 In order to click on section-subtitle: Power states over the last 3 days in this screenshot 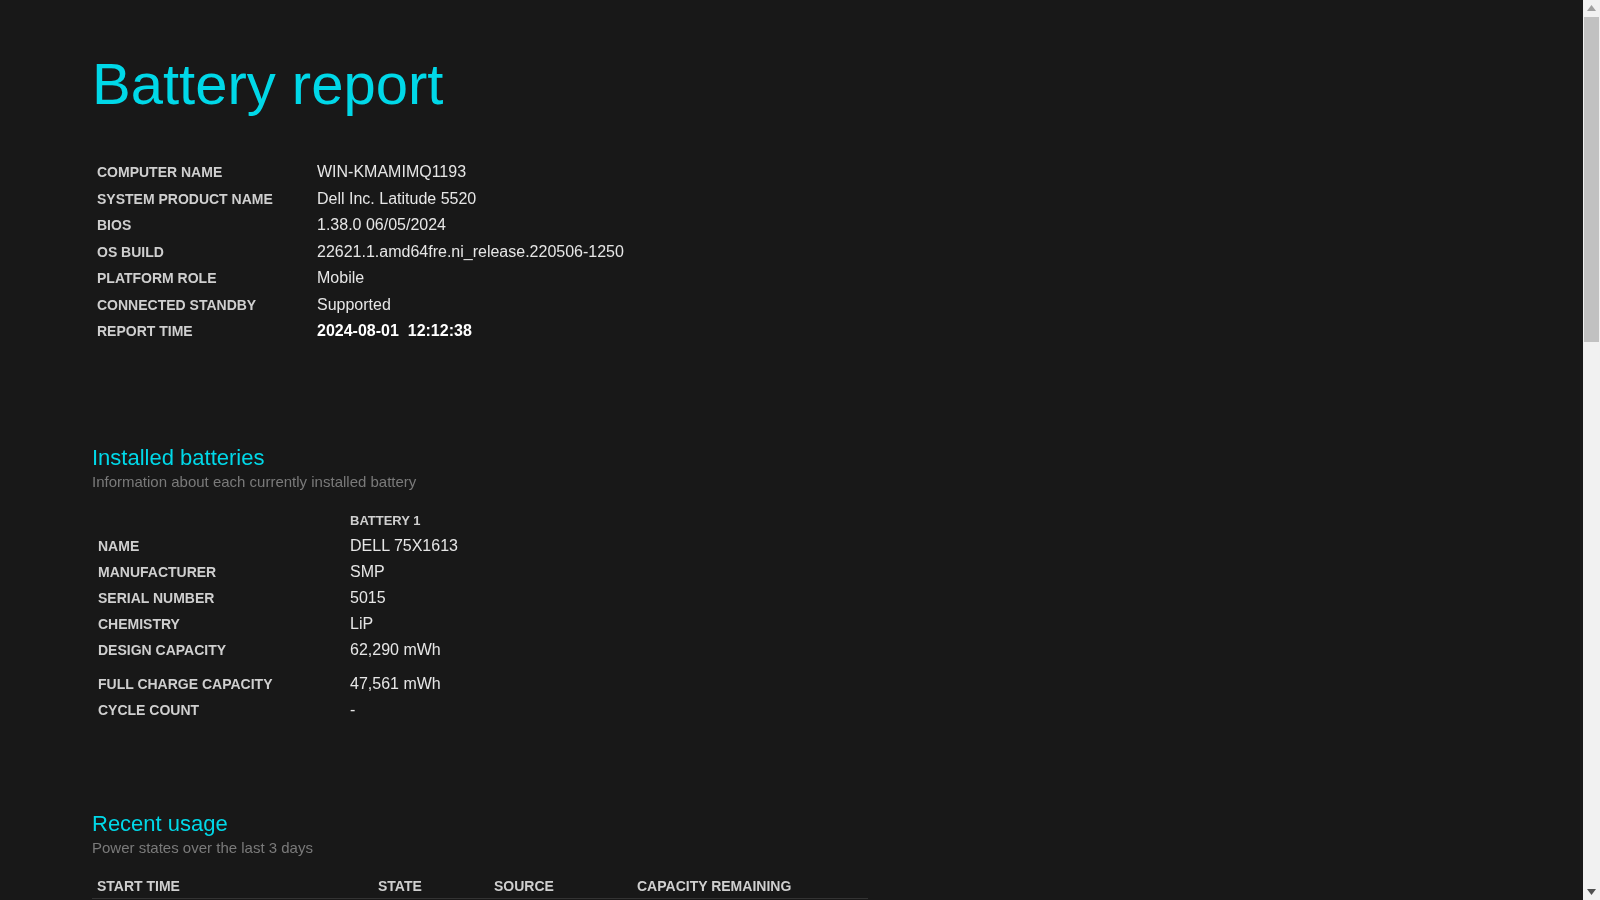, I will do `click(202, 848)`.